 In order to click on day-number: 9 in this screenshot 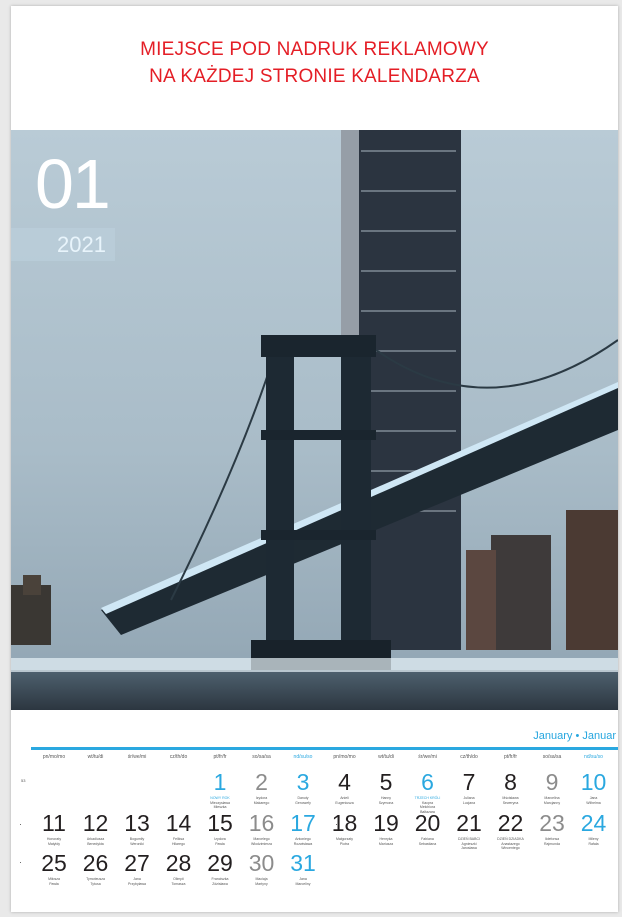, I will do `click(552, 782)`.